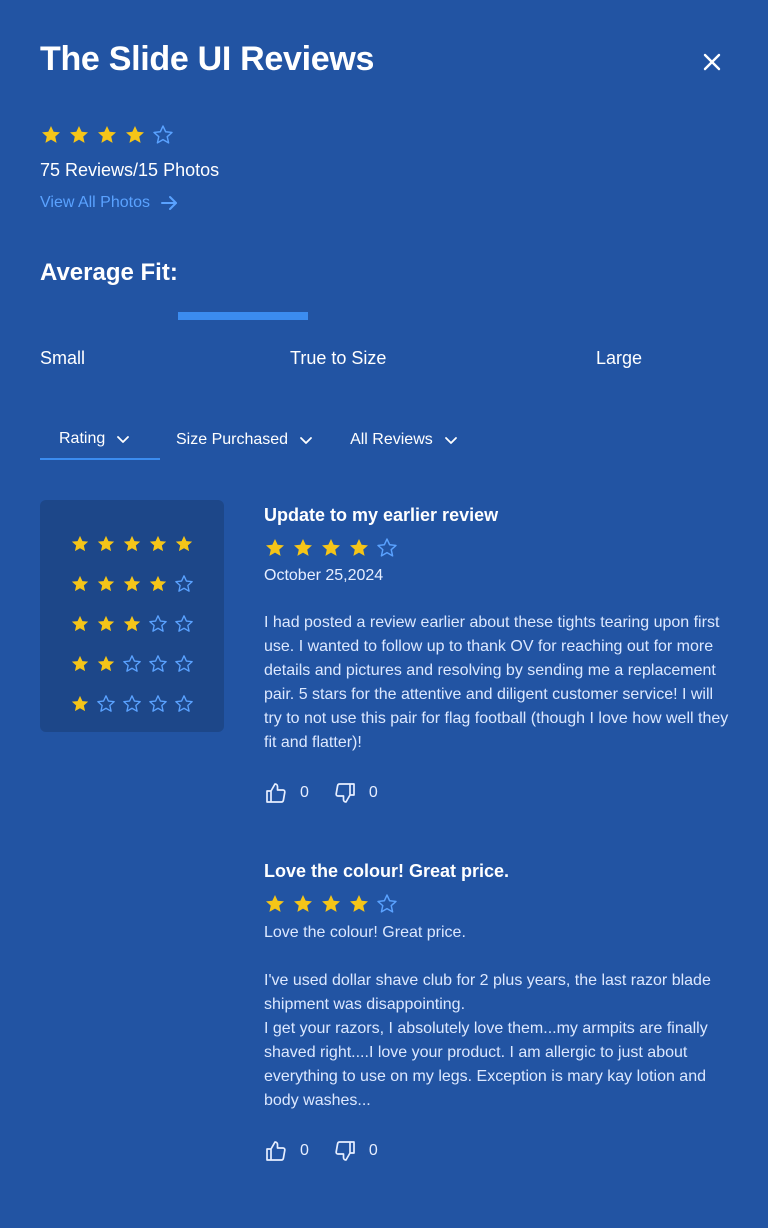 This screenshot has height=1228, width=768. I want to click on rating-filter-panel, so click(132, 616).